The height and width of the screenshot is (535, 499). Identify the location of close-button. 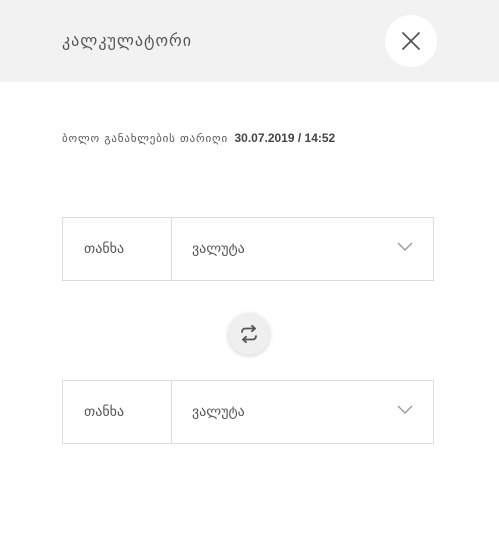
(411, 41).